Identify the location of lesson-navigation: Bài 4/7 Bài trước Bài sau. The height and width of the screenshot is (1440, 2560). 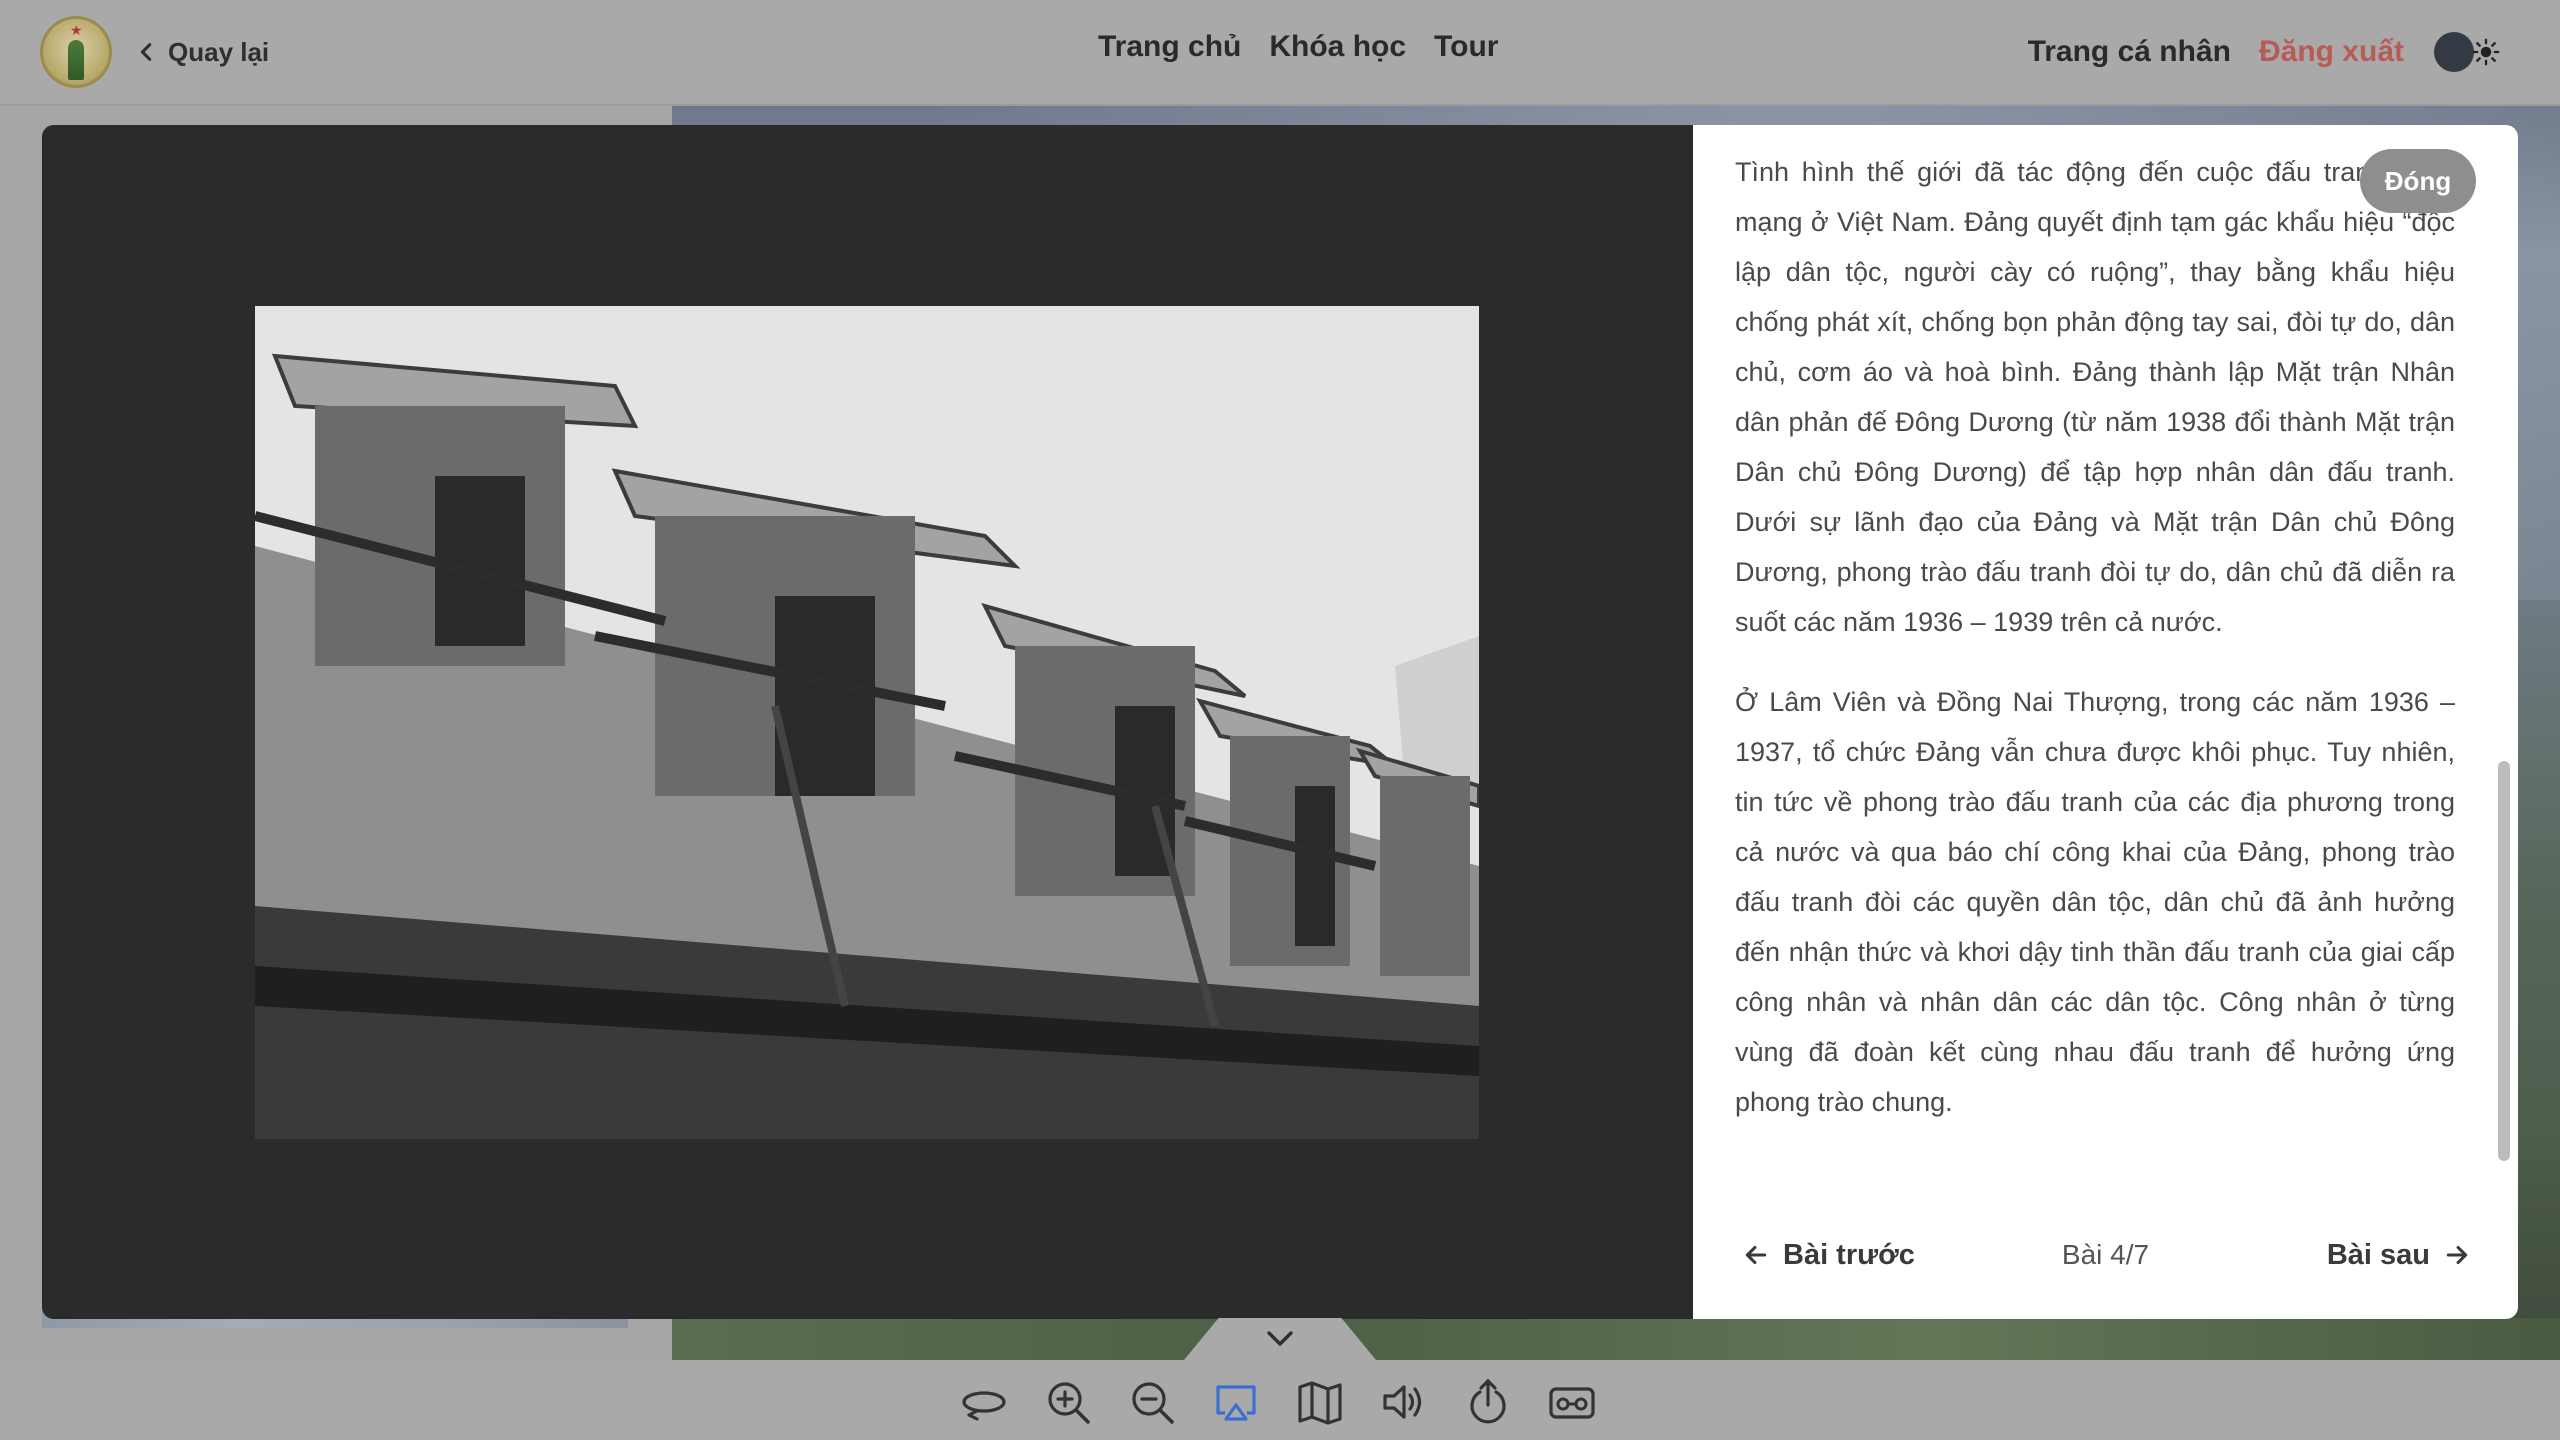
(2105, 1255).